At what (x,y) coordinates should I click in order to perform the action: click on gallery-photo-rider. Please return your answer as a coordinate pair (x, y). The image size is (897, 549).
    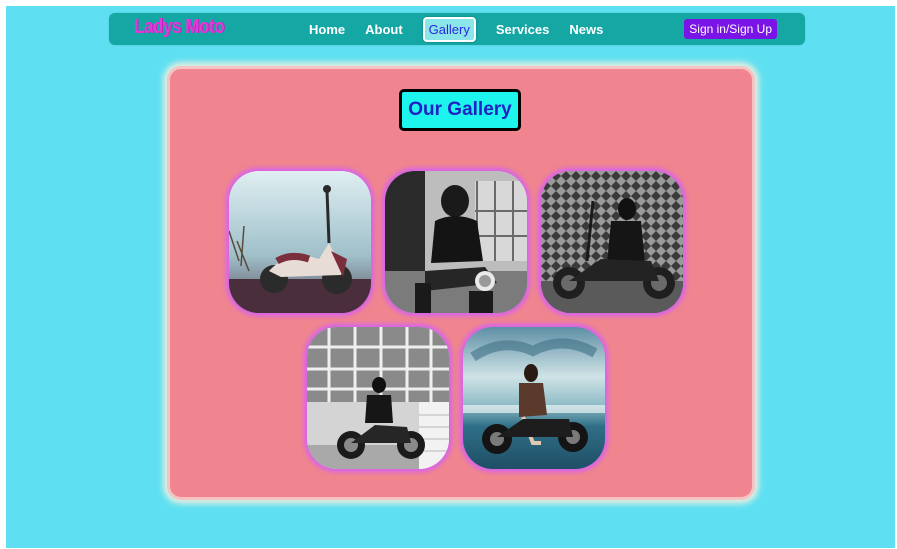
    Looking at the image, I should click on (456, 242).